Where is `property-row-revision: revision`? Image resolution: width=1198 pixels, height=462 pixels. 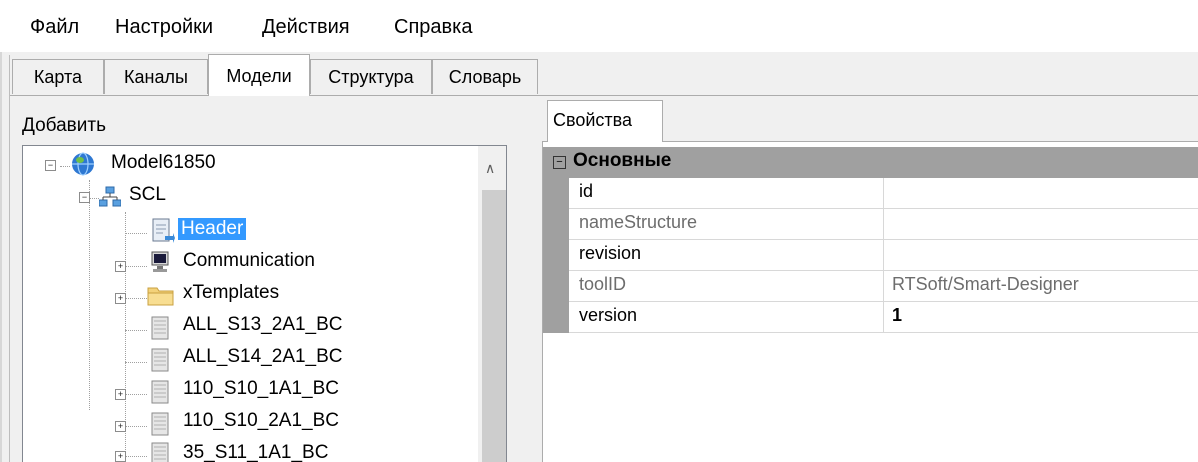
property-row-revision: revision is located at coordinates (883, 255).